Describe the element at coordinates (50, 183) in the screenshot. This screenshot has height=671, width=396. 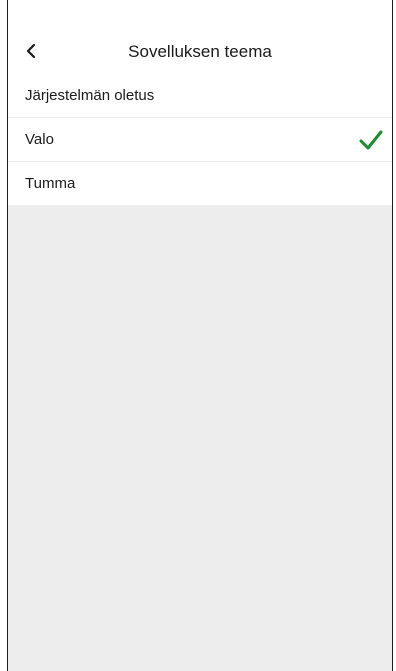
I see `option-label: Tumma` at that location.